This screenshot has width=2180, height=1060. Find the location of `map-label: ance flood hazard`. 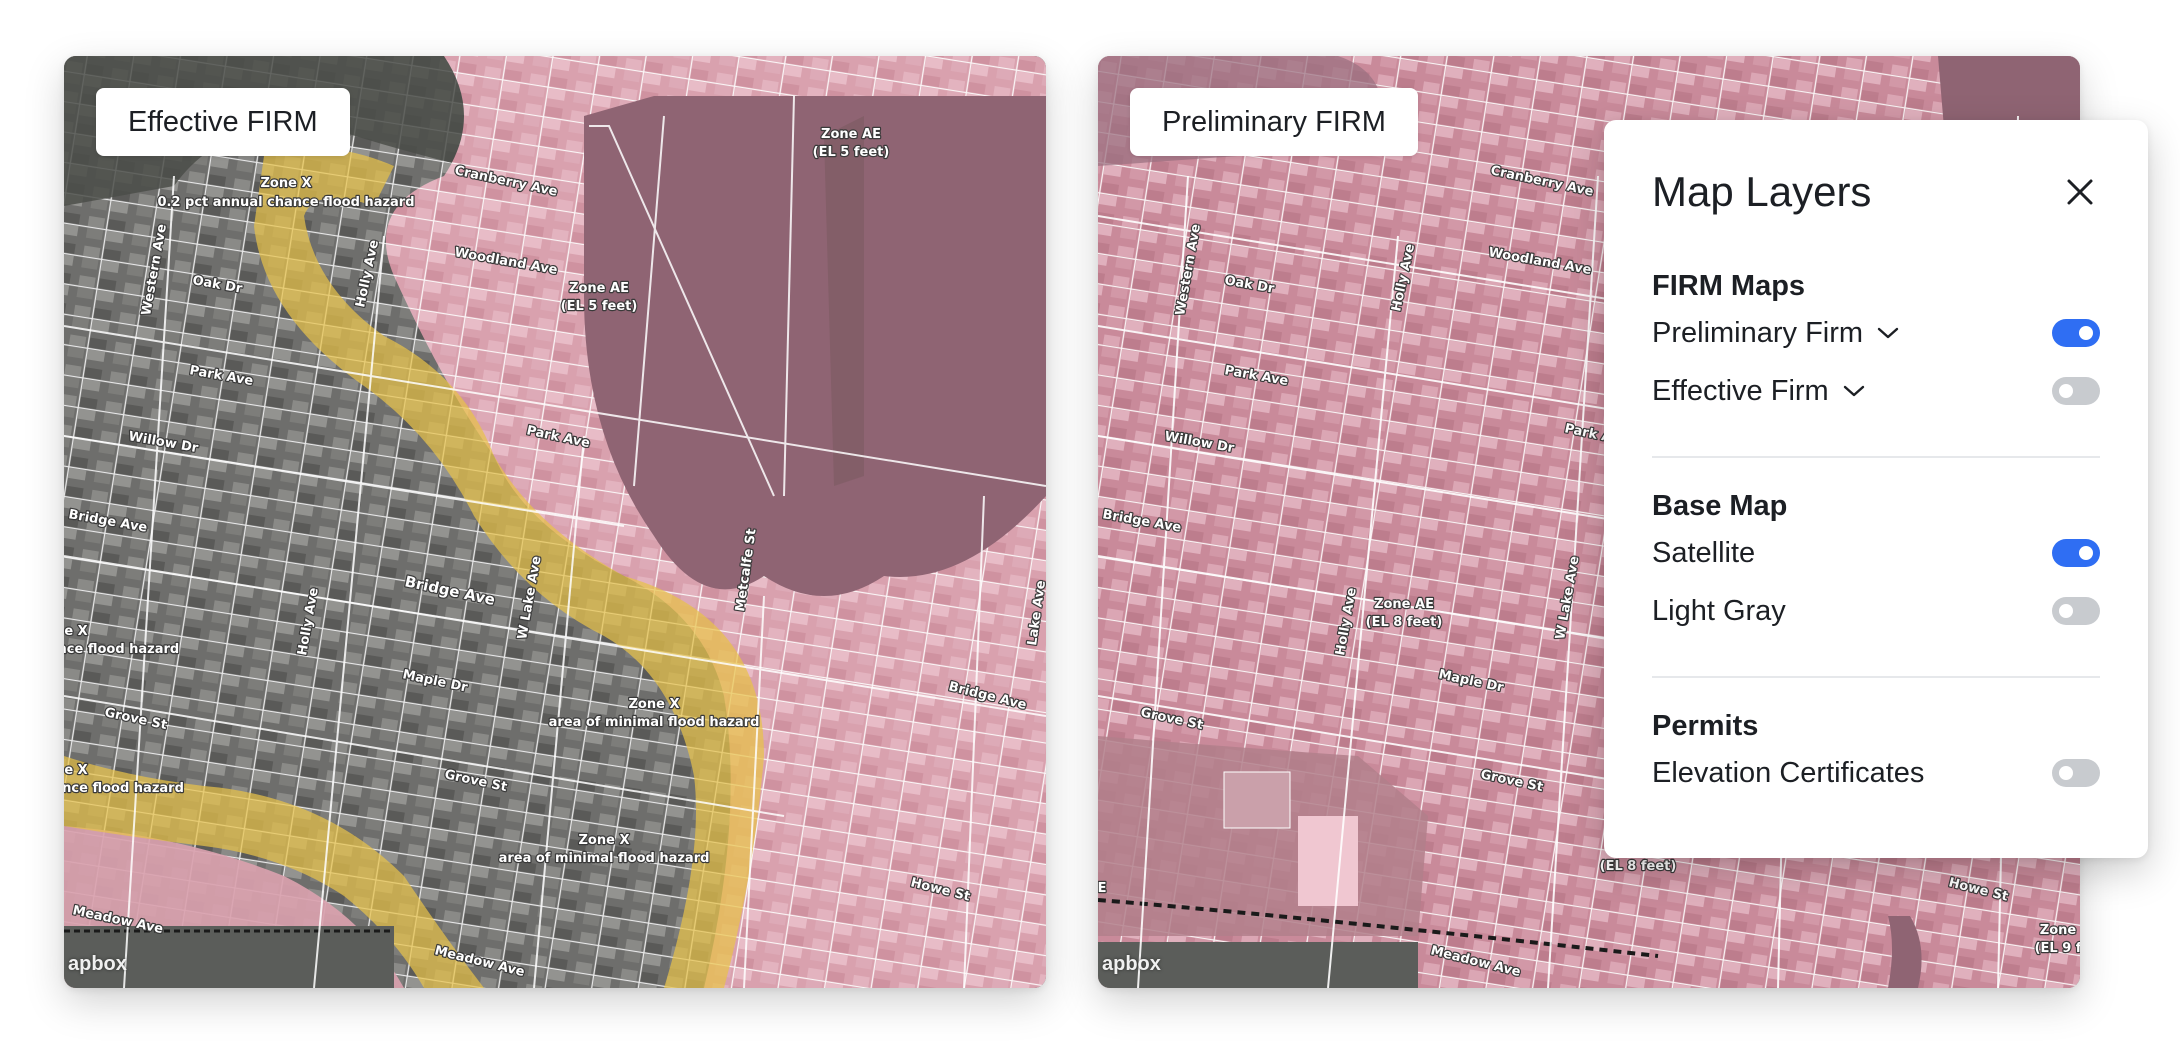

map-label: ance flood hazard is located at coordinates (121, 649).